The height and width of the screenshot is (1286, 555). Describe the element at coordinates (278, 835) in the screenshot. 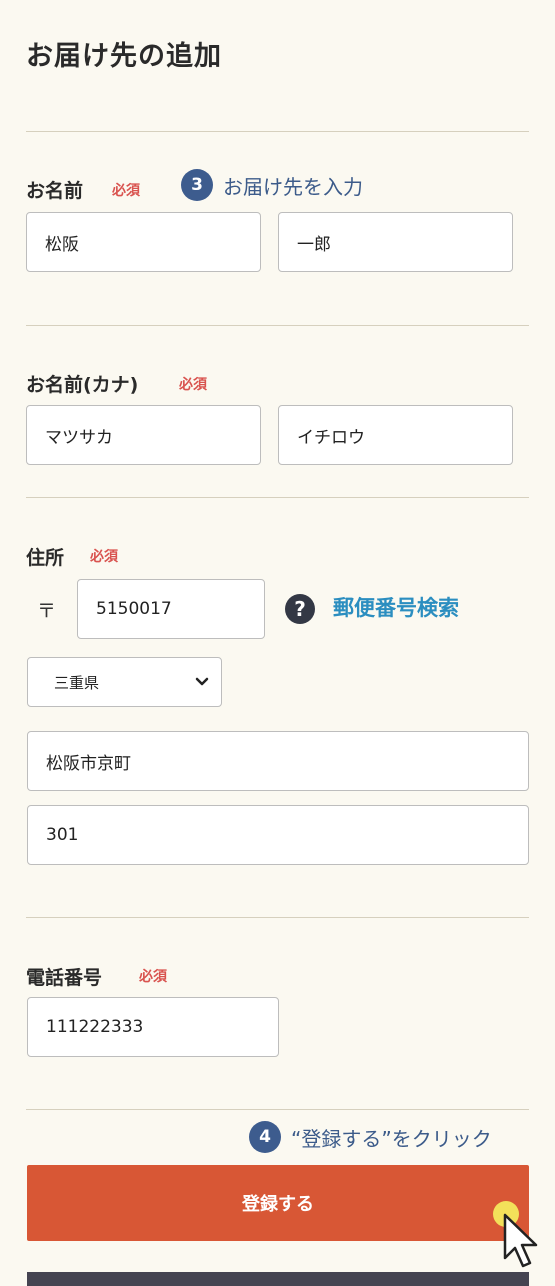

I see `address2-input: 301` at that location.